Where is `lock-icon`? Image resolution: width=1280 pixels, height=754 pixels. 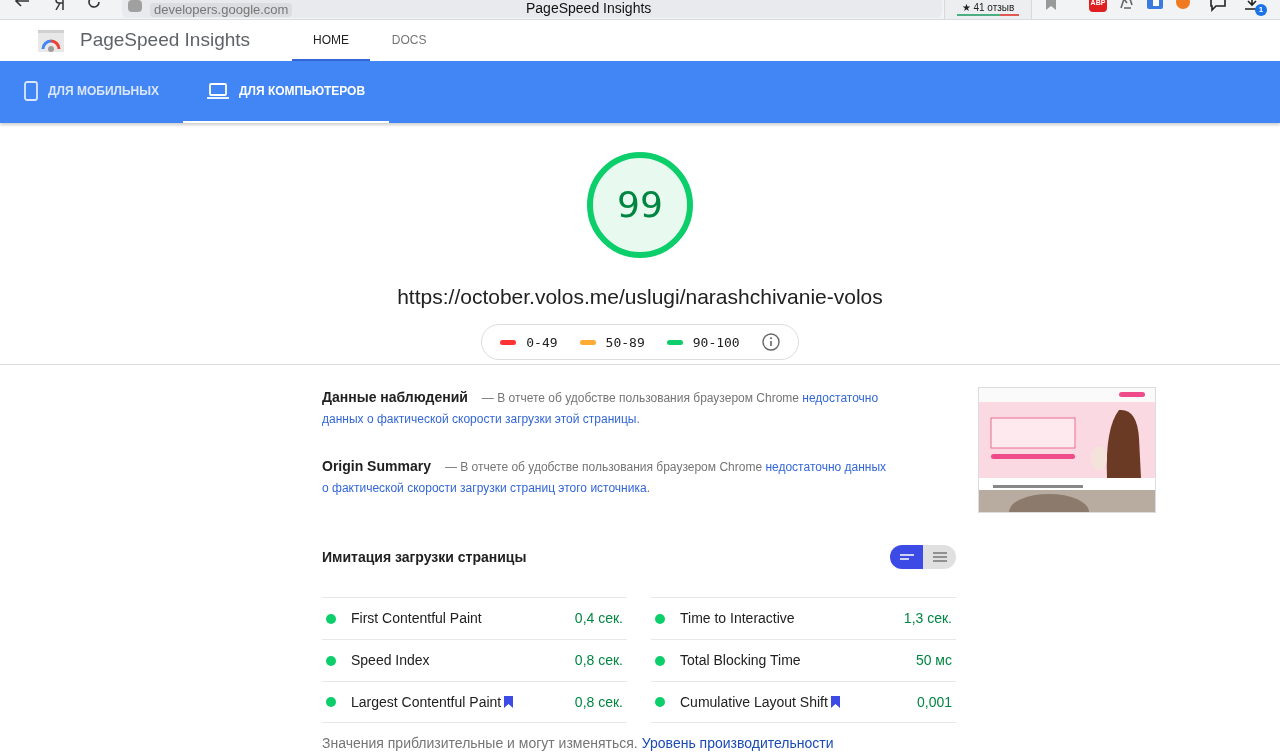 lock-icon is located at coordinates (135, 6).